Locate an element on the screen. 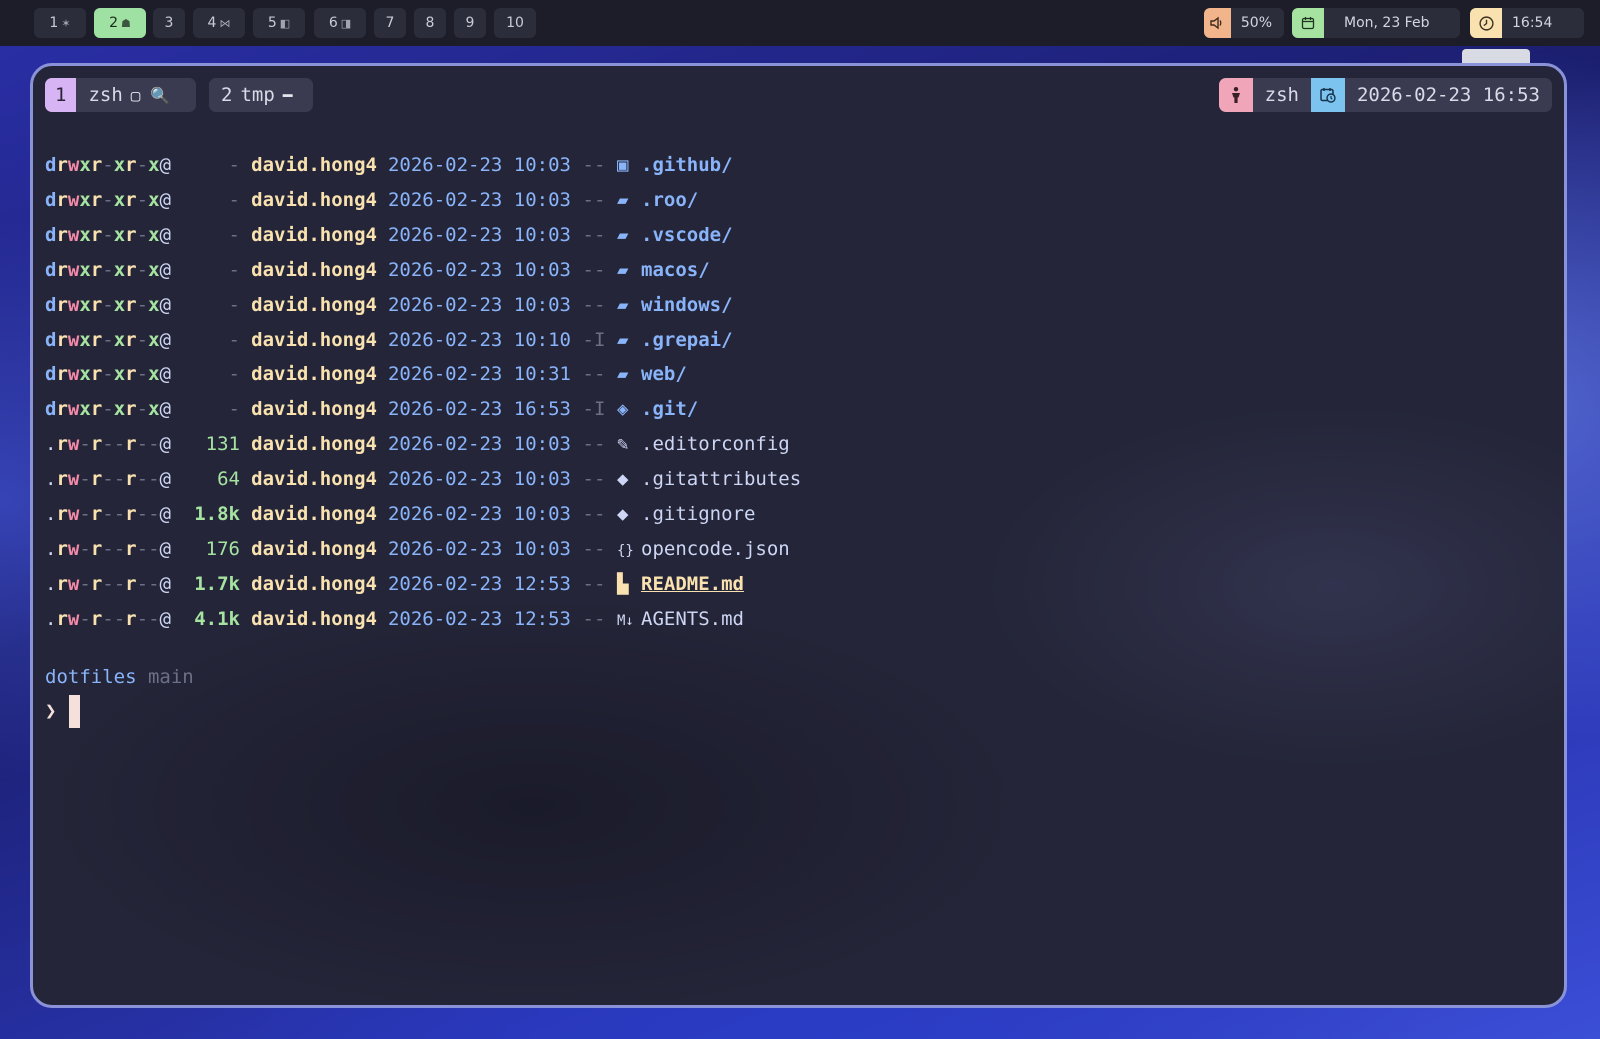  file-name: .editorconfig is located at coordinates (715, 444).